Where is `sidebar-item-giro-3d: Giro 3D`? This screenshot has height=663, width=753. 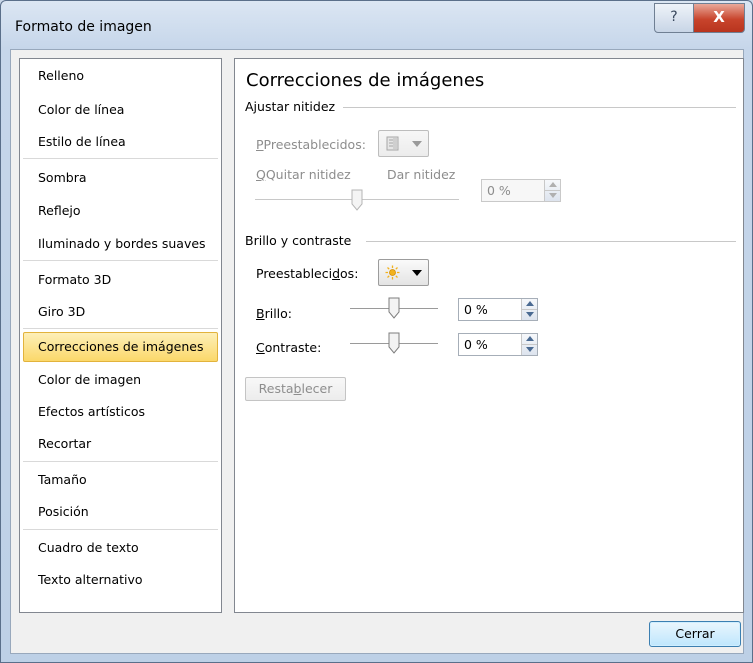 sidebar-item-giro-3d: Giro 3D is located at coordinates (120, 312).